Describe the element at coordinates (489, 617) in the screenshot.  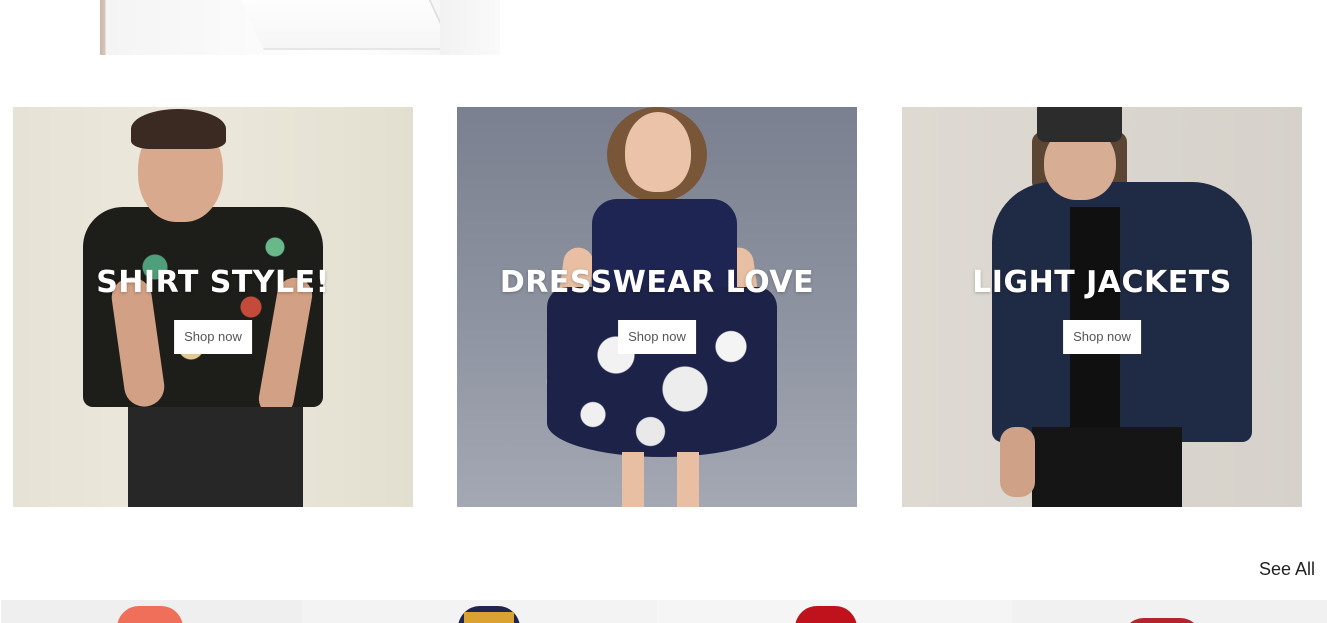
I see `product-image-band` at that location.